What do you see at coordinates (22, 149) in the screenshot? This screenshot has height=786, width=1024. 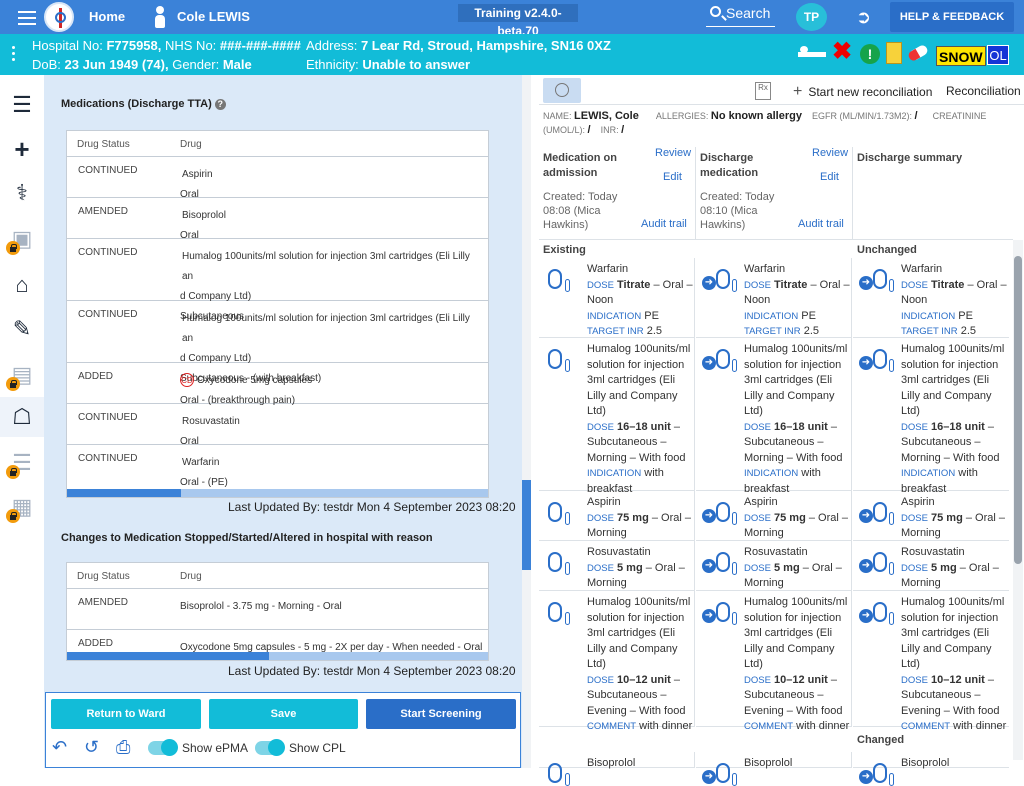 I see `nav-add: +` at bounding box center [22, 149].